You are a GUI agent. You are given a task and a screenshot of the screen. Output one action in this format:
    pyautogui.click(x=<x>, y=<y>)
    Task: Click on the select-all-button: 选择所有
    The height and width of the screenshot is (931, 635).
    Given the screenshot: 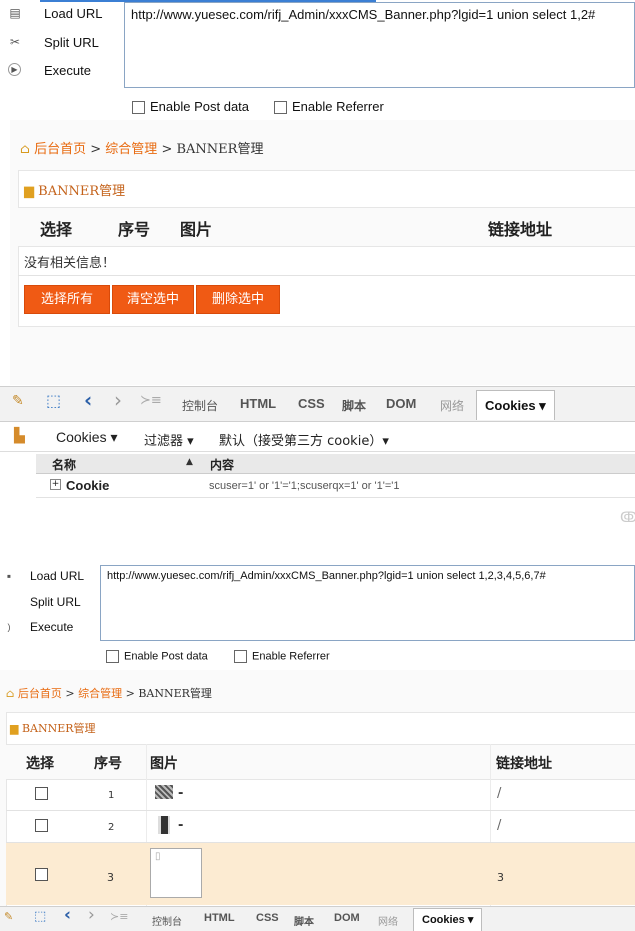 What is the action you would take?
    pyautogui.click(x=67, y=299)
    